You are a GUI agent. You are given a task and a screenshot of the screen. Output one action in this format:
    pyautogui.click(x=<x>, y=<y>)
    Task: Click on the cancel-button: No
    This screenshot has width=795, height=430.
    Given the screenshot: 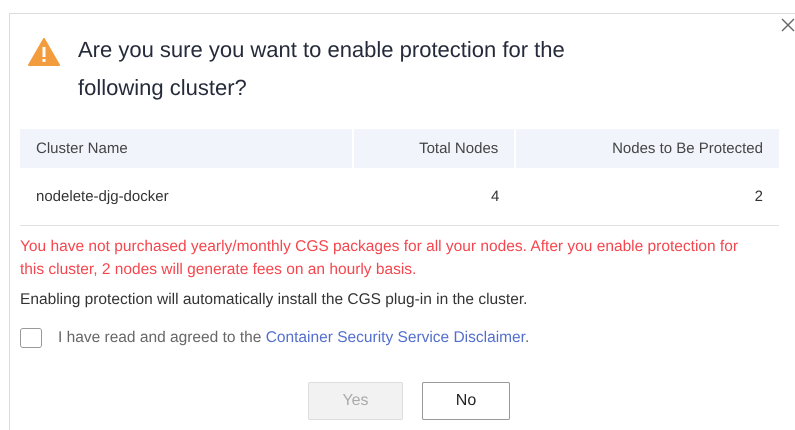 What is the action you would take?
    pyautogui.click(x=466, y=401)
    